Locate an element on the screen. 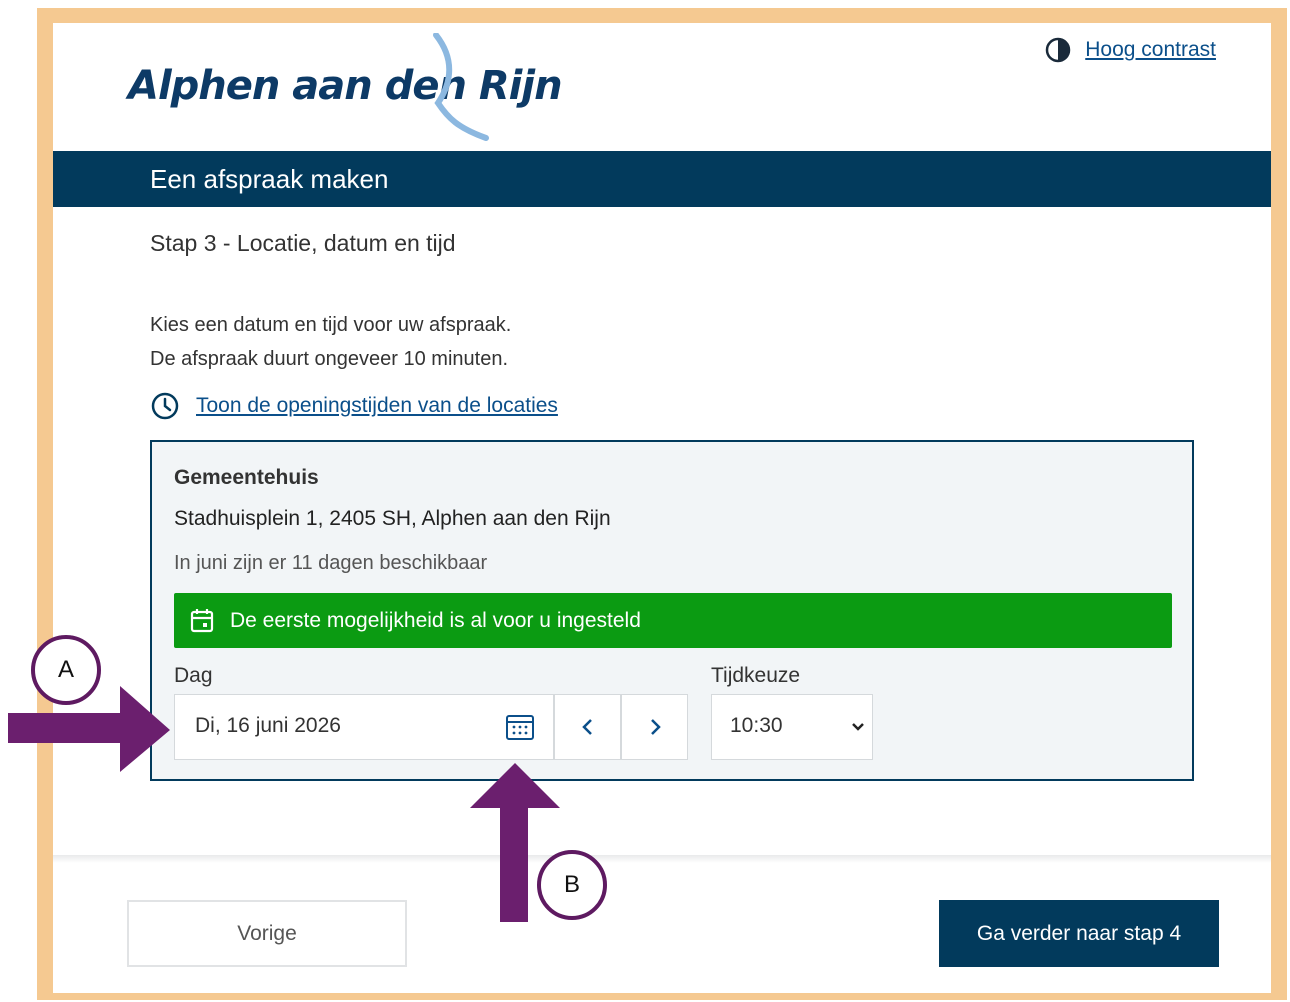 The image size is (1290, 1002). calendar-icon is located at coordinates (202, 620).